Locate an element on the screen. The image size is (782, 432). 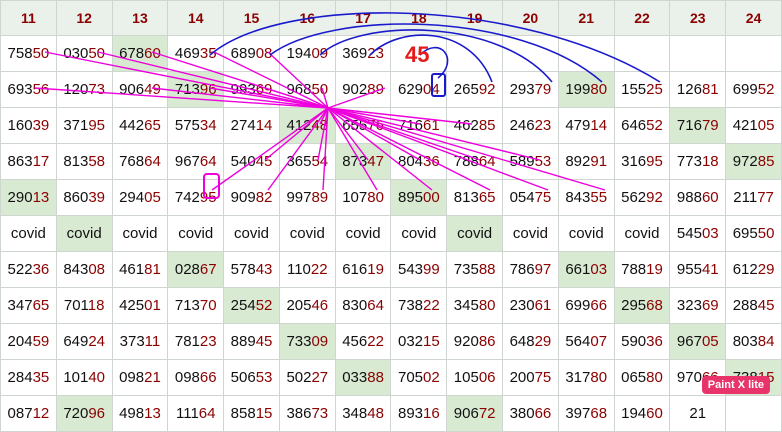
cell-prefix: 788 is located at coordinates (466, 161).